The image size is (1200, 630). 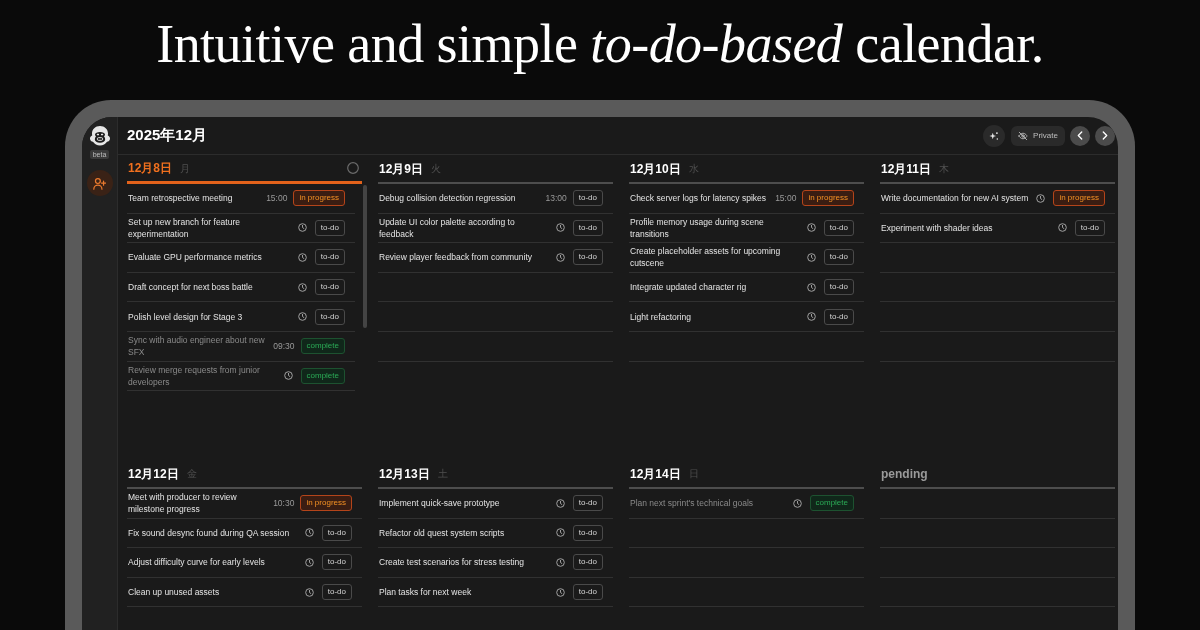 I want to click on task-title: Implement quick-save prototype, so click(x=440, y=503).